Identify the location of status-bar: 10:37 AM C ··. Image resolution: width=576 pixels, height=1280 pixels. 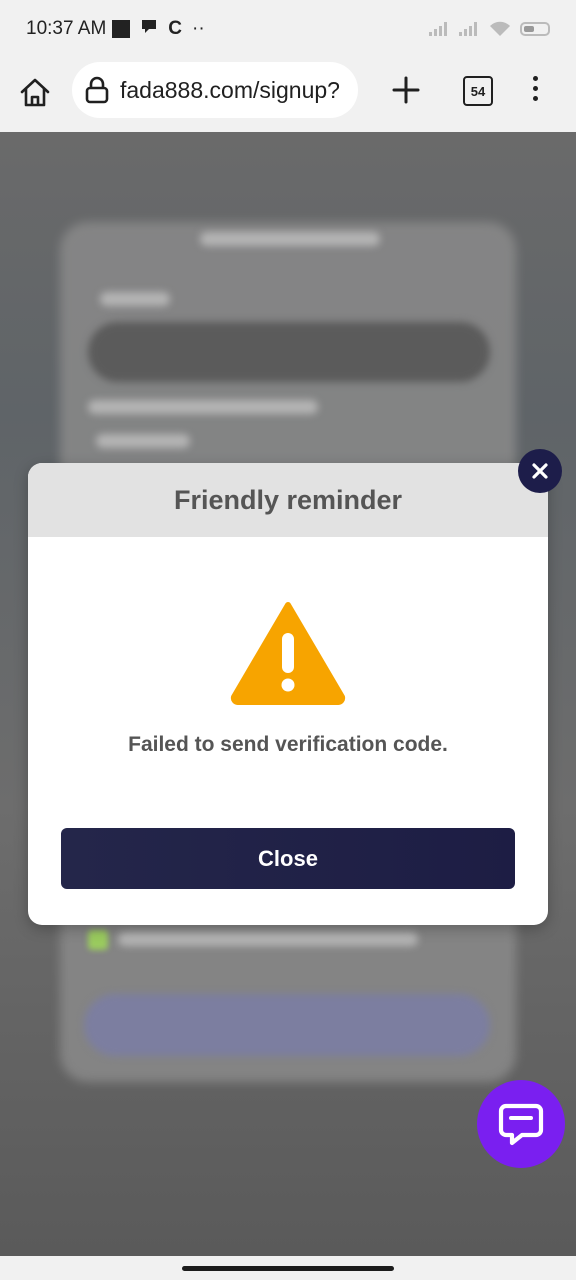
(288, 29).